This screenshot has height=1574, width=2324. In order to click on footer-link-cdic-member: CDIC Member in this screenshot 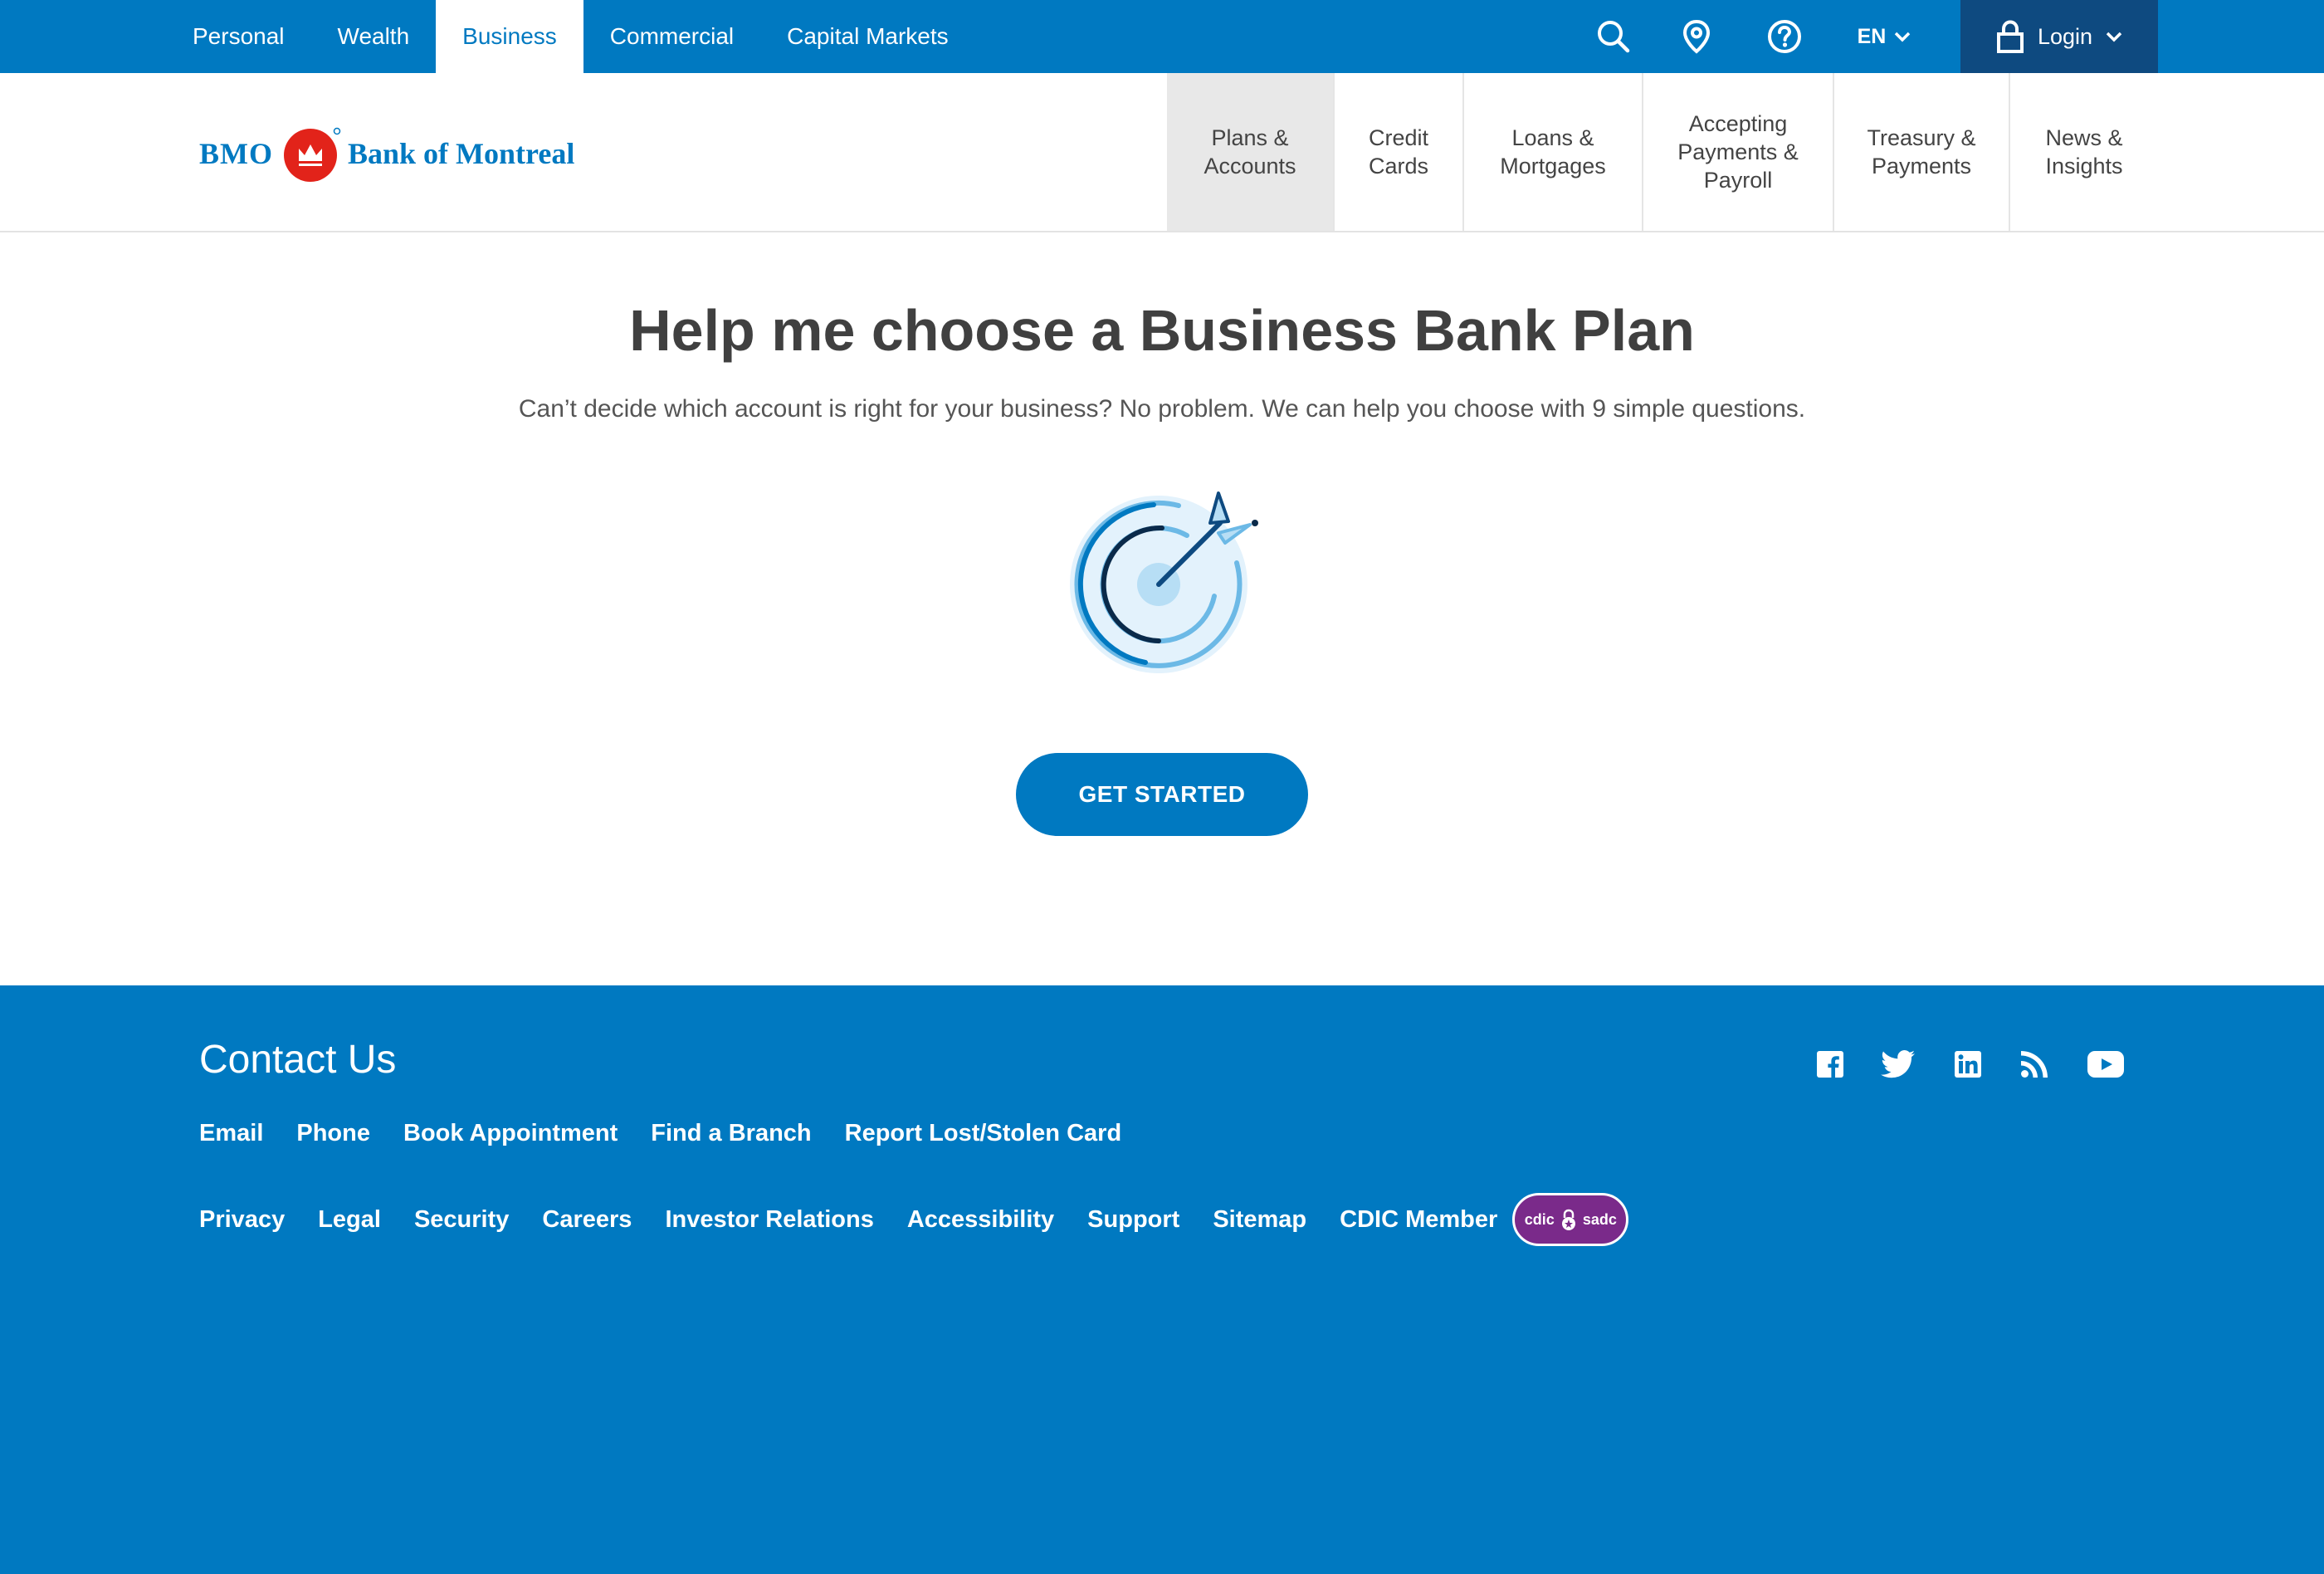, I will do `click(1419, 1220)`.